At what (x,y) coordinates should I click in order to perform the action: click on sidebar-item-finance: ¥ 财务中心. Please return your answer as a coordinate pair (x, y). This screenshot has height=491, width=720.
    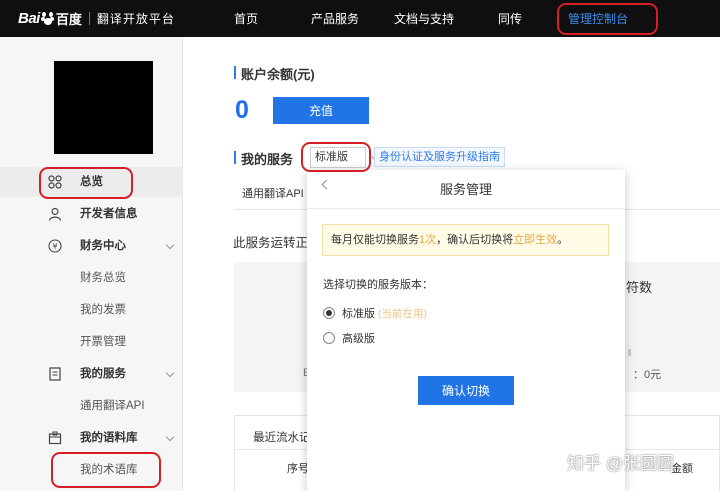
    Looking at the image, I should click on (91, 246).